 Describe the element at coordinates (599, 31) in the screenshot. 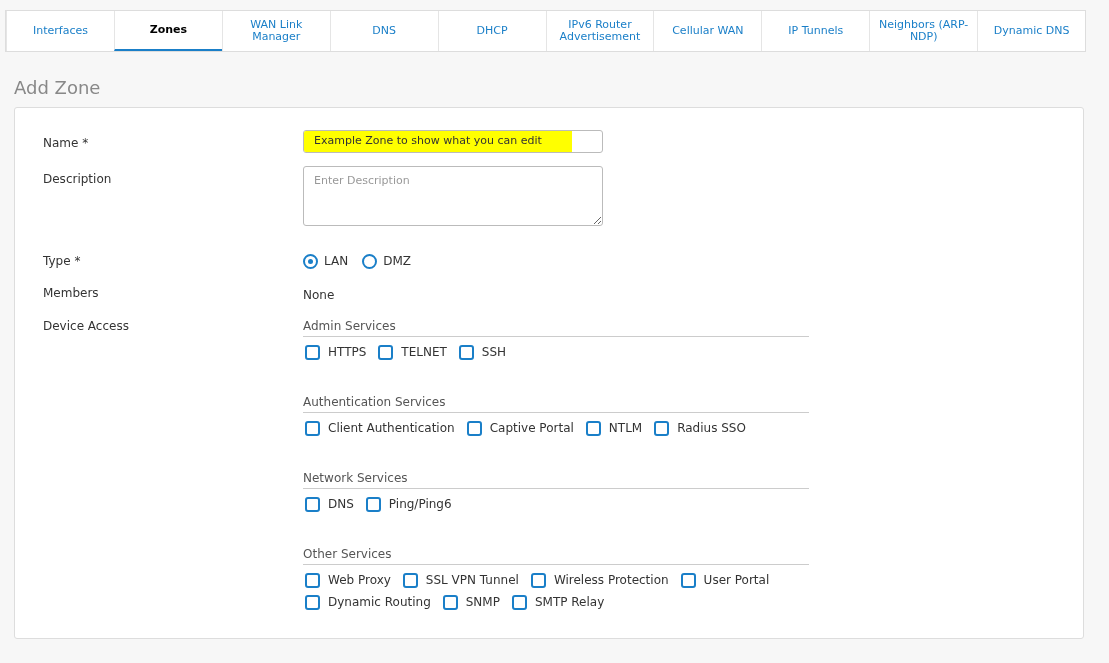

I see `tab: IPv6 Router Advertisement` at that location.